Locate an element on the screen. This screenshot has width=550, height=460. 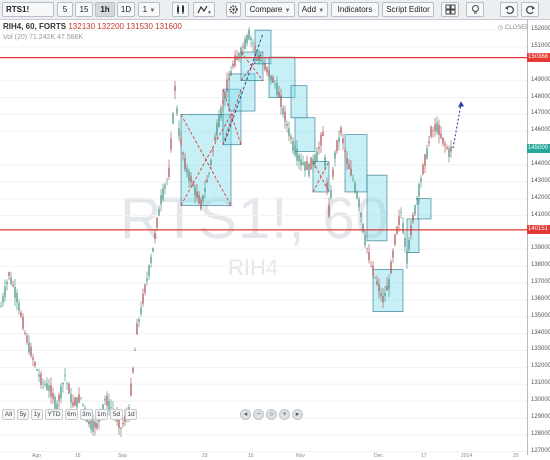
price-label: 130000 is located at coordinates (540, 400).